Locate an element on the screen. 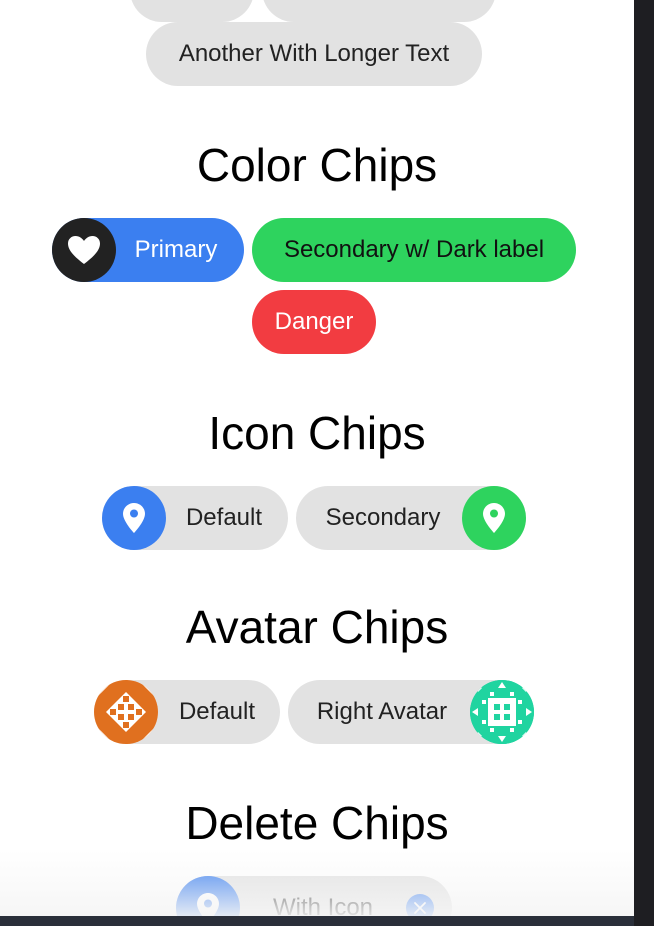 The height and width of the screenshot is (926, 654). chip-partial-left is located at coordinates (192, 11).